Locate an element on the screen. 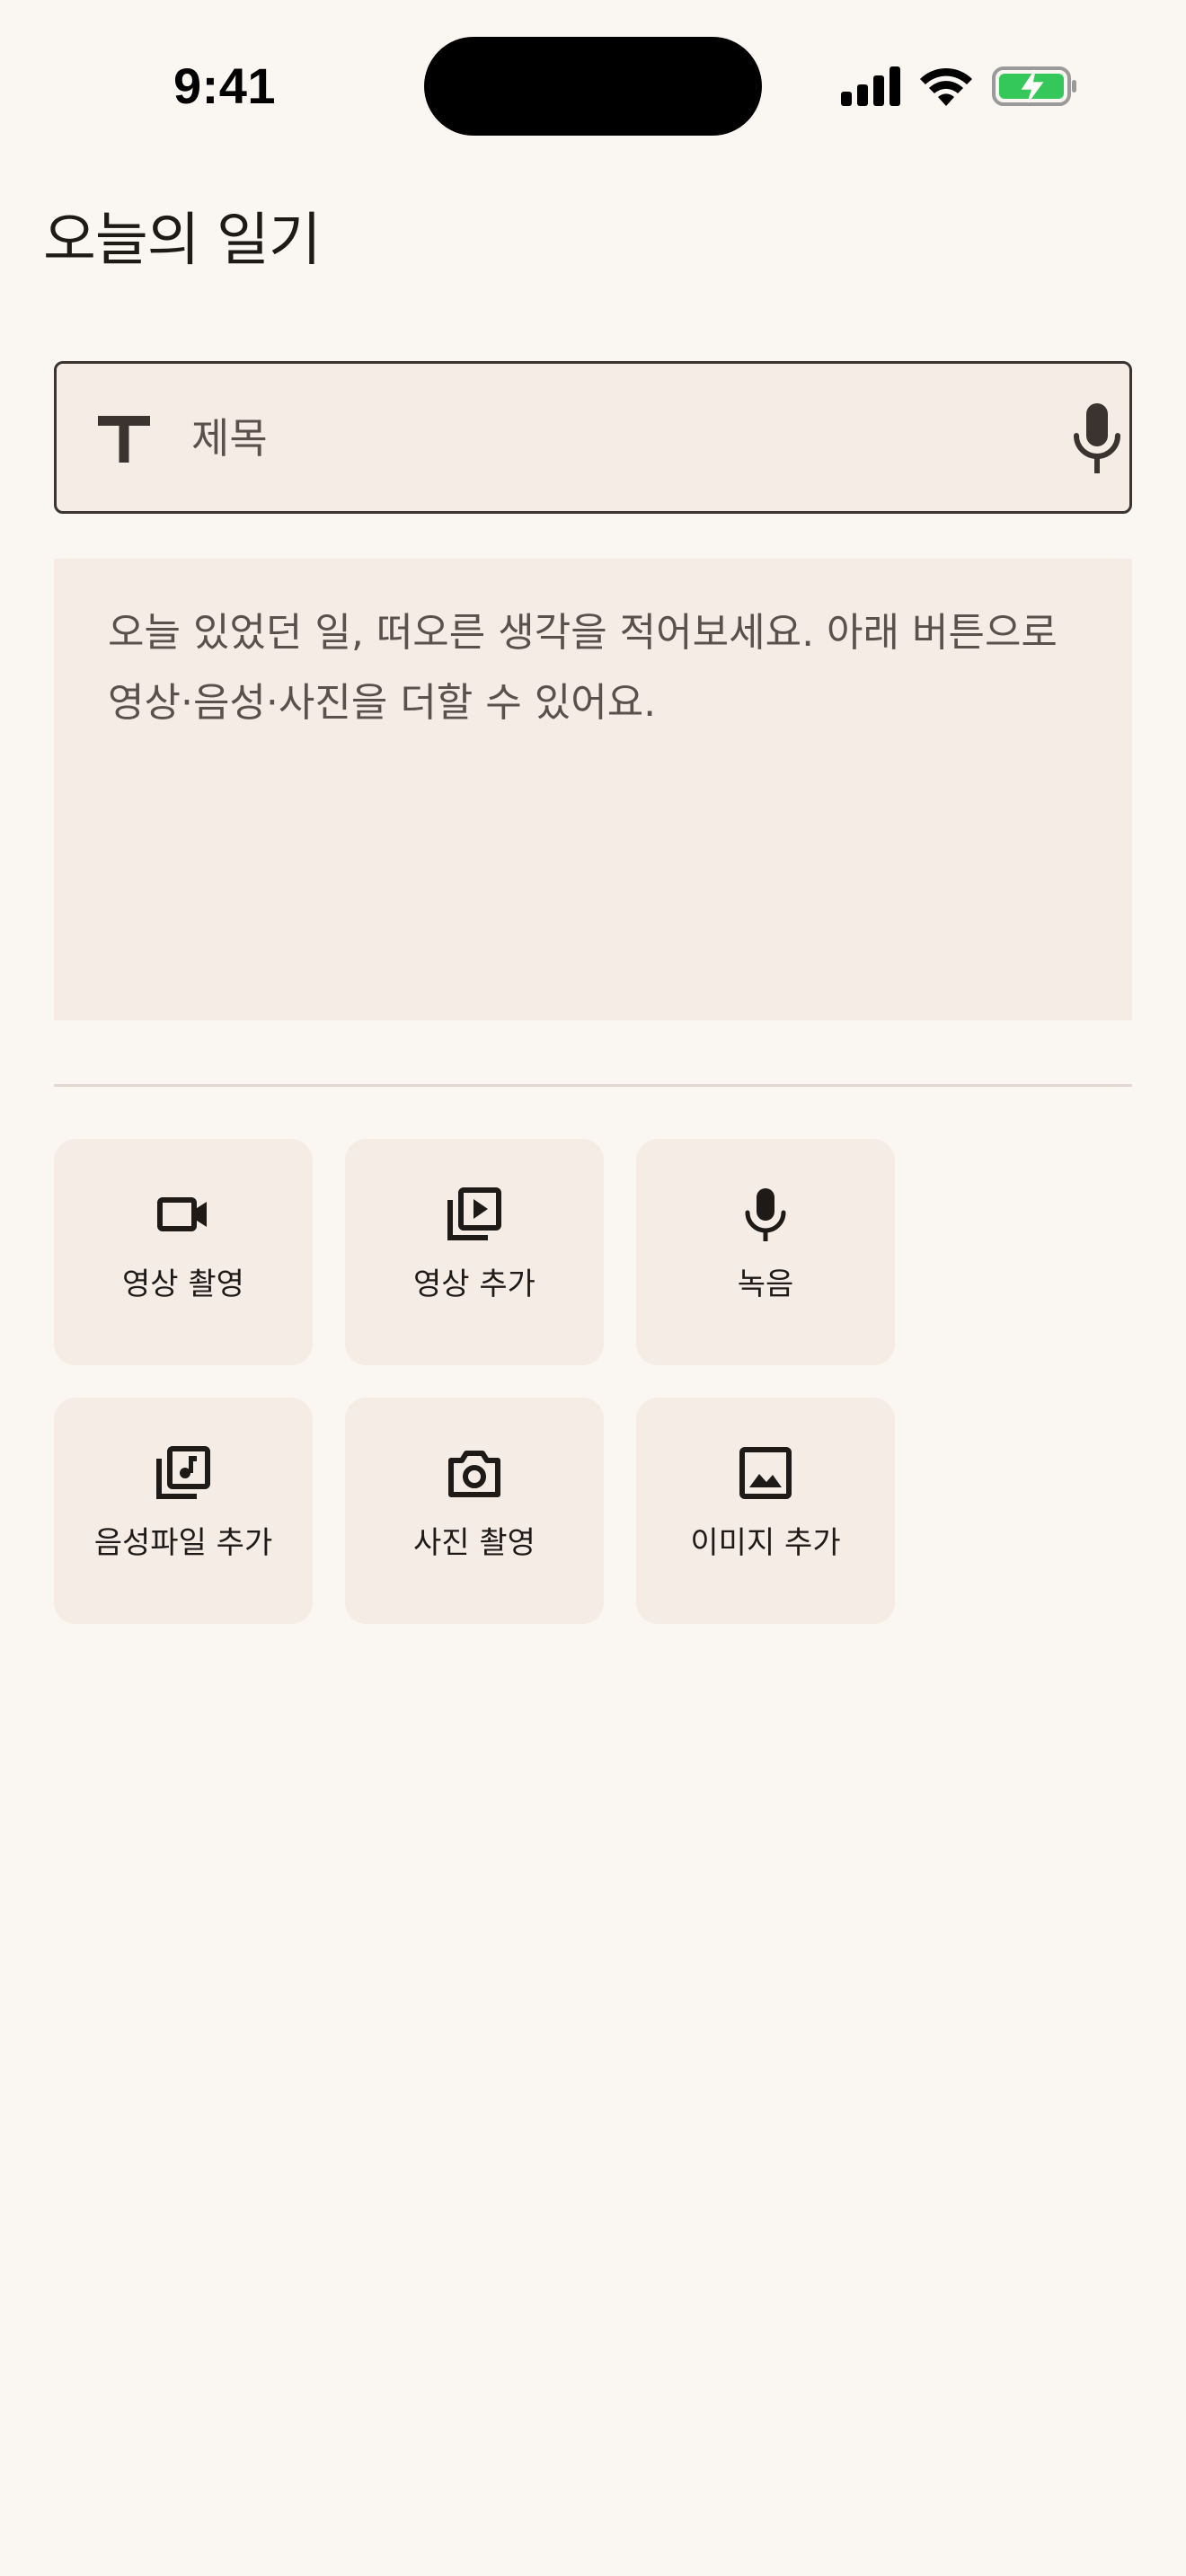  camera-icon is located at coordinates (474, 1473).